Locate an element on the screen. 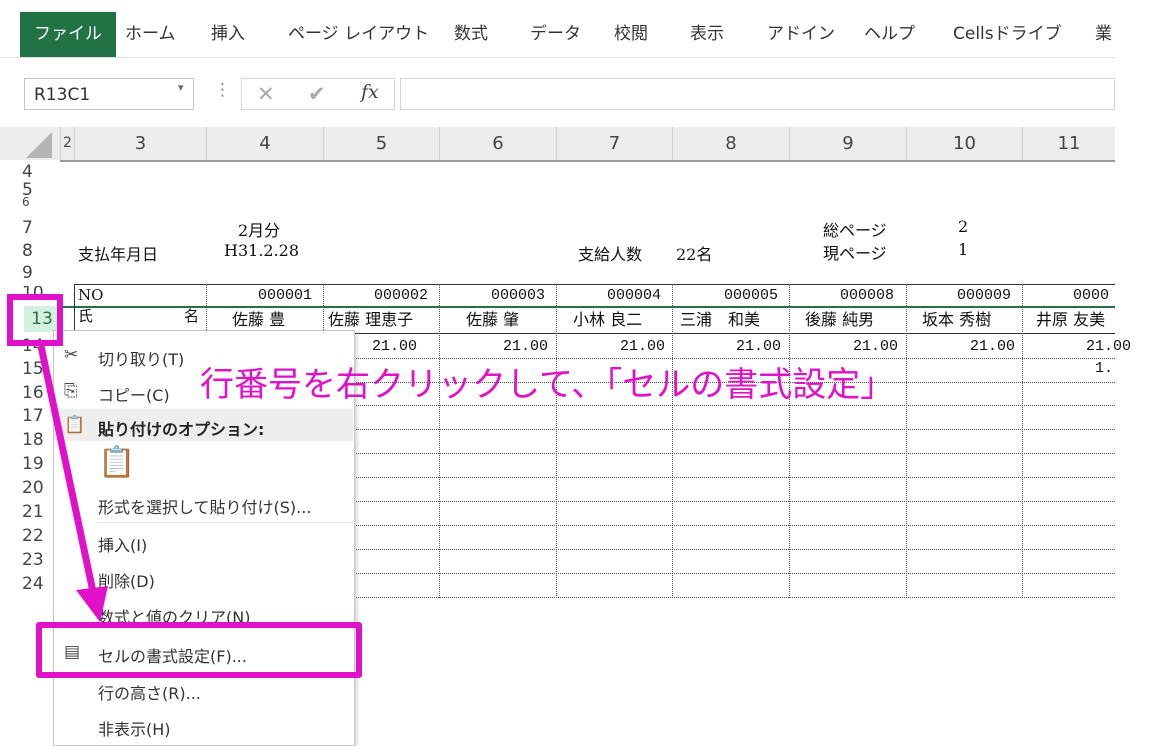 The height and width of the screenshot is (746, 1155). arrow-icon is located at coordinates (72, 483).